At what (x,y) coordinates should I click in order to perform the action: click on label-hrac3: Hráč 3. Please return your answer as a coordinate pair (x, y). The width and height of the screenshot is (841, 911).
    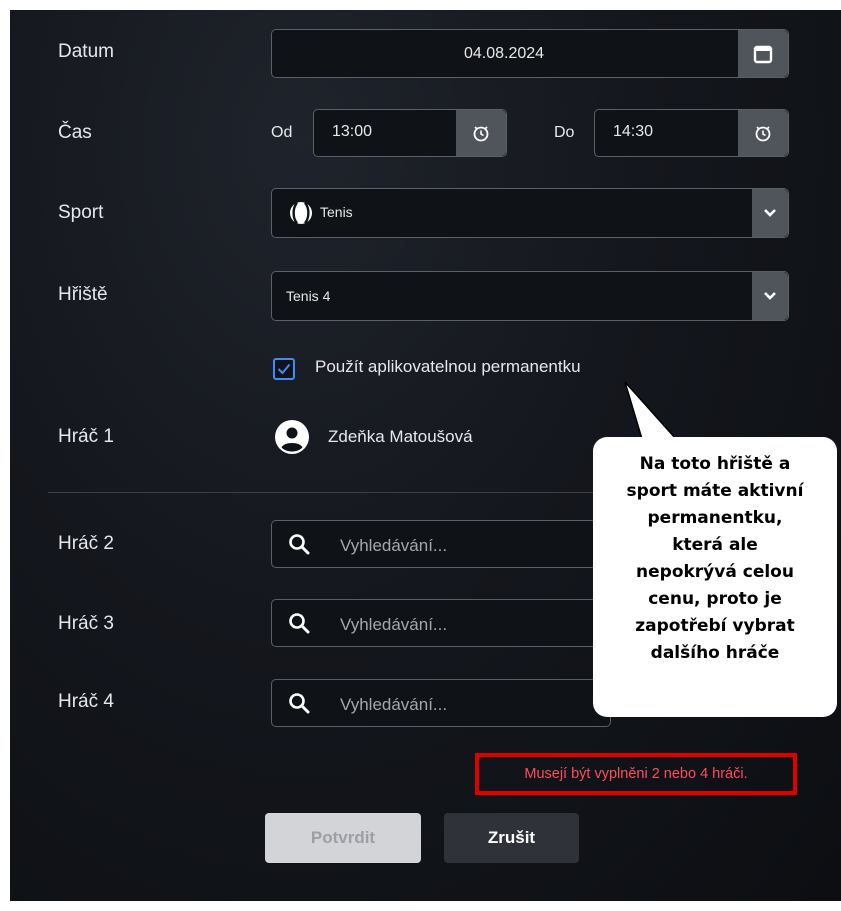
    Looking at the image, I should click on (86, 623).